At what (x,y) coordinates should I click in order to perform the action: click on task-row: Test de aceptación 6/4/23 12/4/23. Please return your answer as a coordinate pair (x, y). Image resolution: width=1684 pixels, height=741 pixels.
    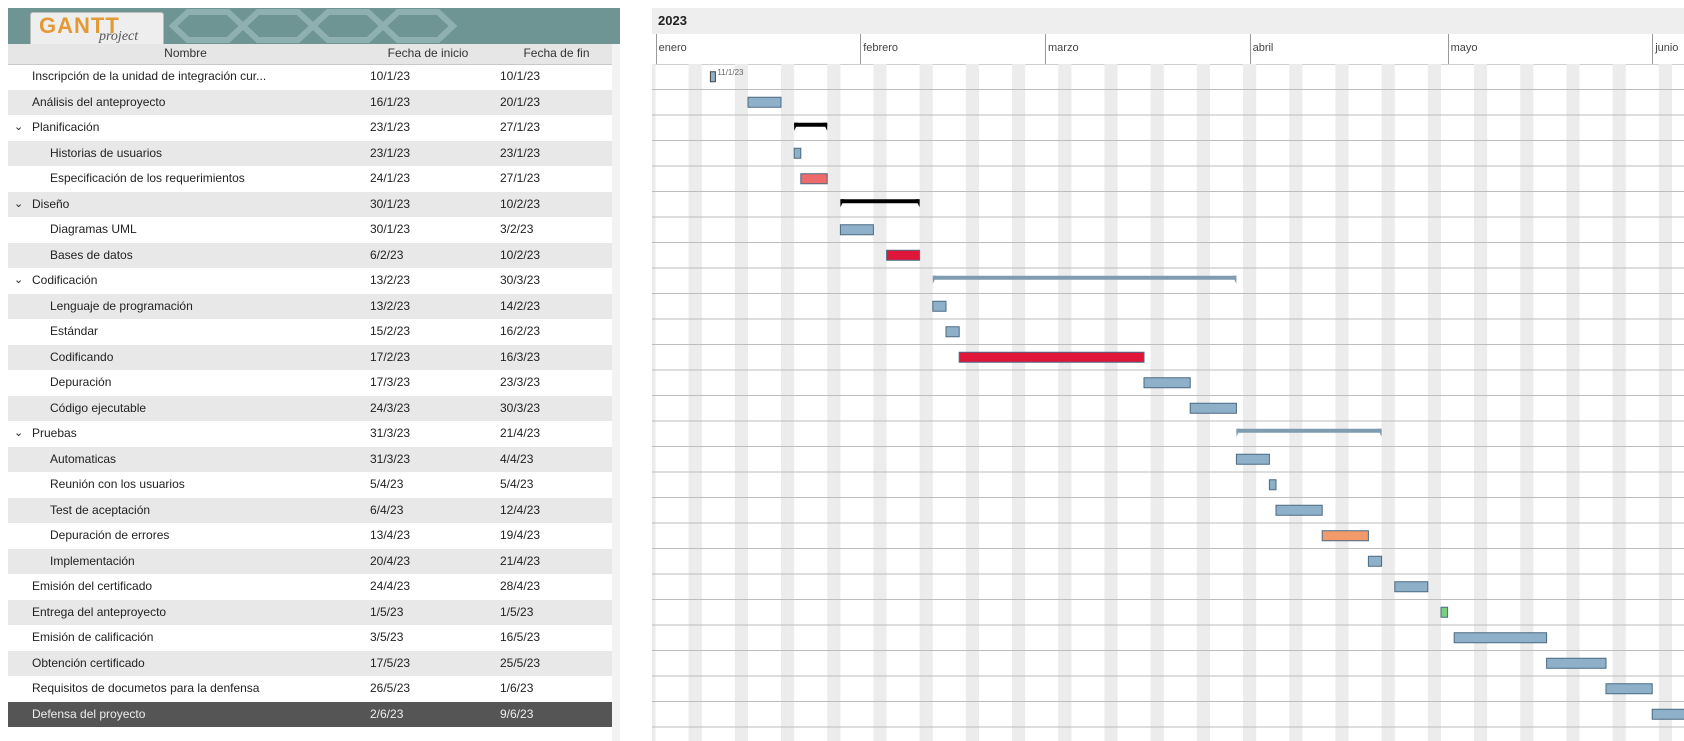
    Looking at the image, I should click on (314, 510).